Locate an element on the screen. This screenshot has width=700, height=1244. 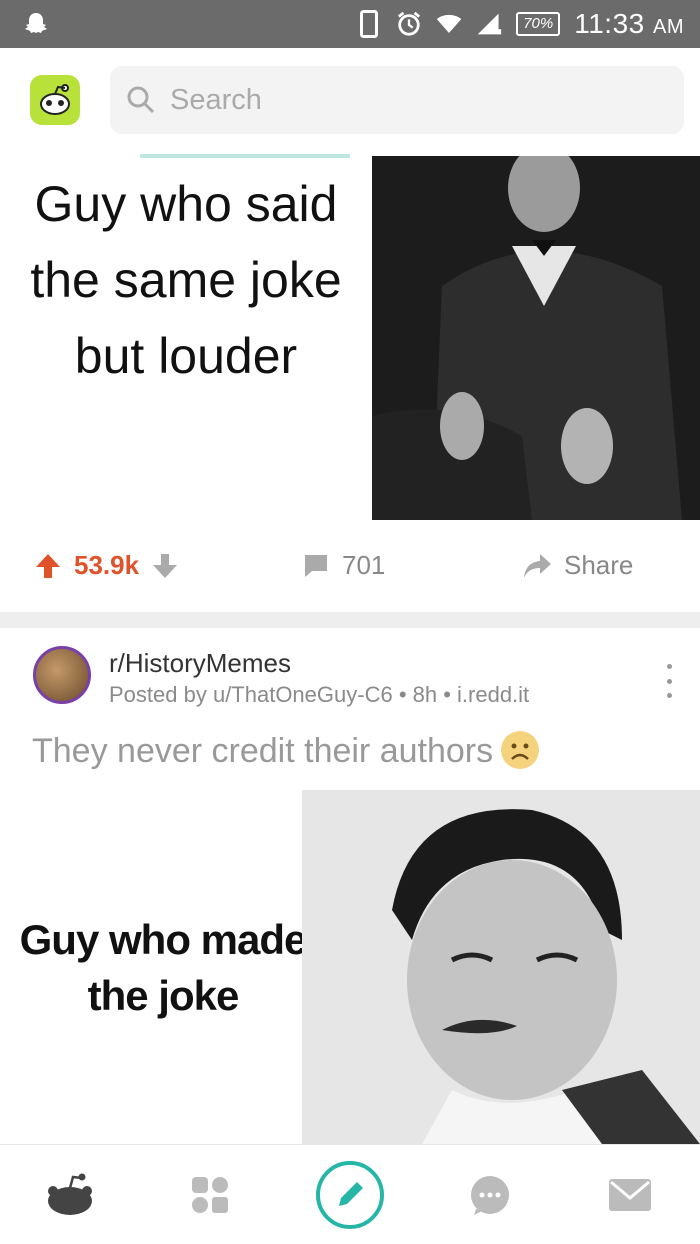
nav-create-post-button is located at coordinates (350, 1195).